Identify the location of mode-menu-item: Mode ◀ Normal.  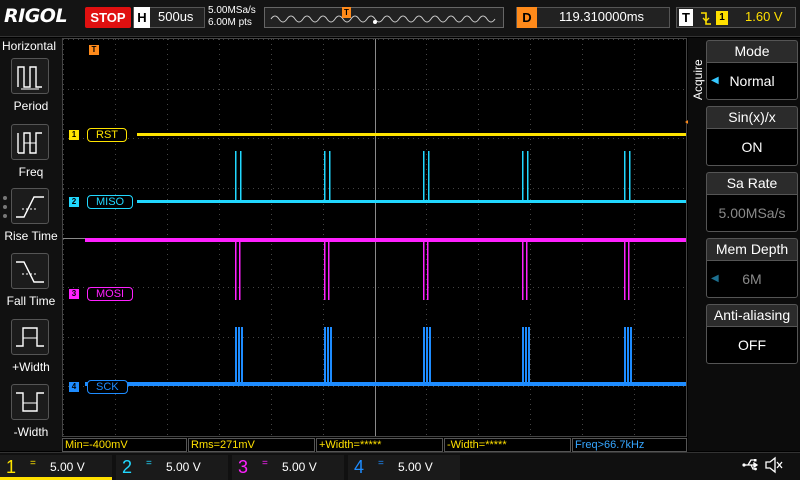
(752, 70).